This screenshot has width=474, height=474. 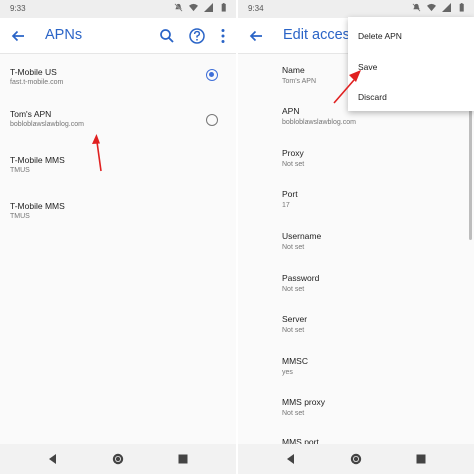 What do you see at coordinates (117, 82) in the screenshot?
I see `apn-item-t-mobile-us: T-Mobile US fast.t-mobile.com` at bounding box center [117, 82].